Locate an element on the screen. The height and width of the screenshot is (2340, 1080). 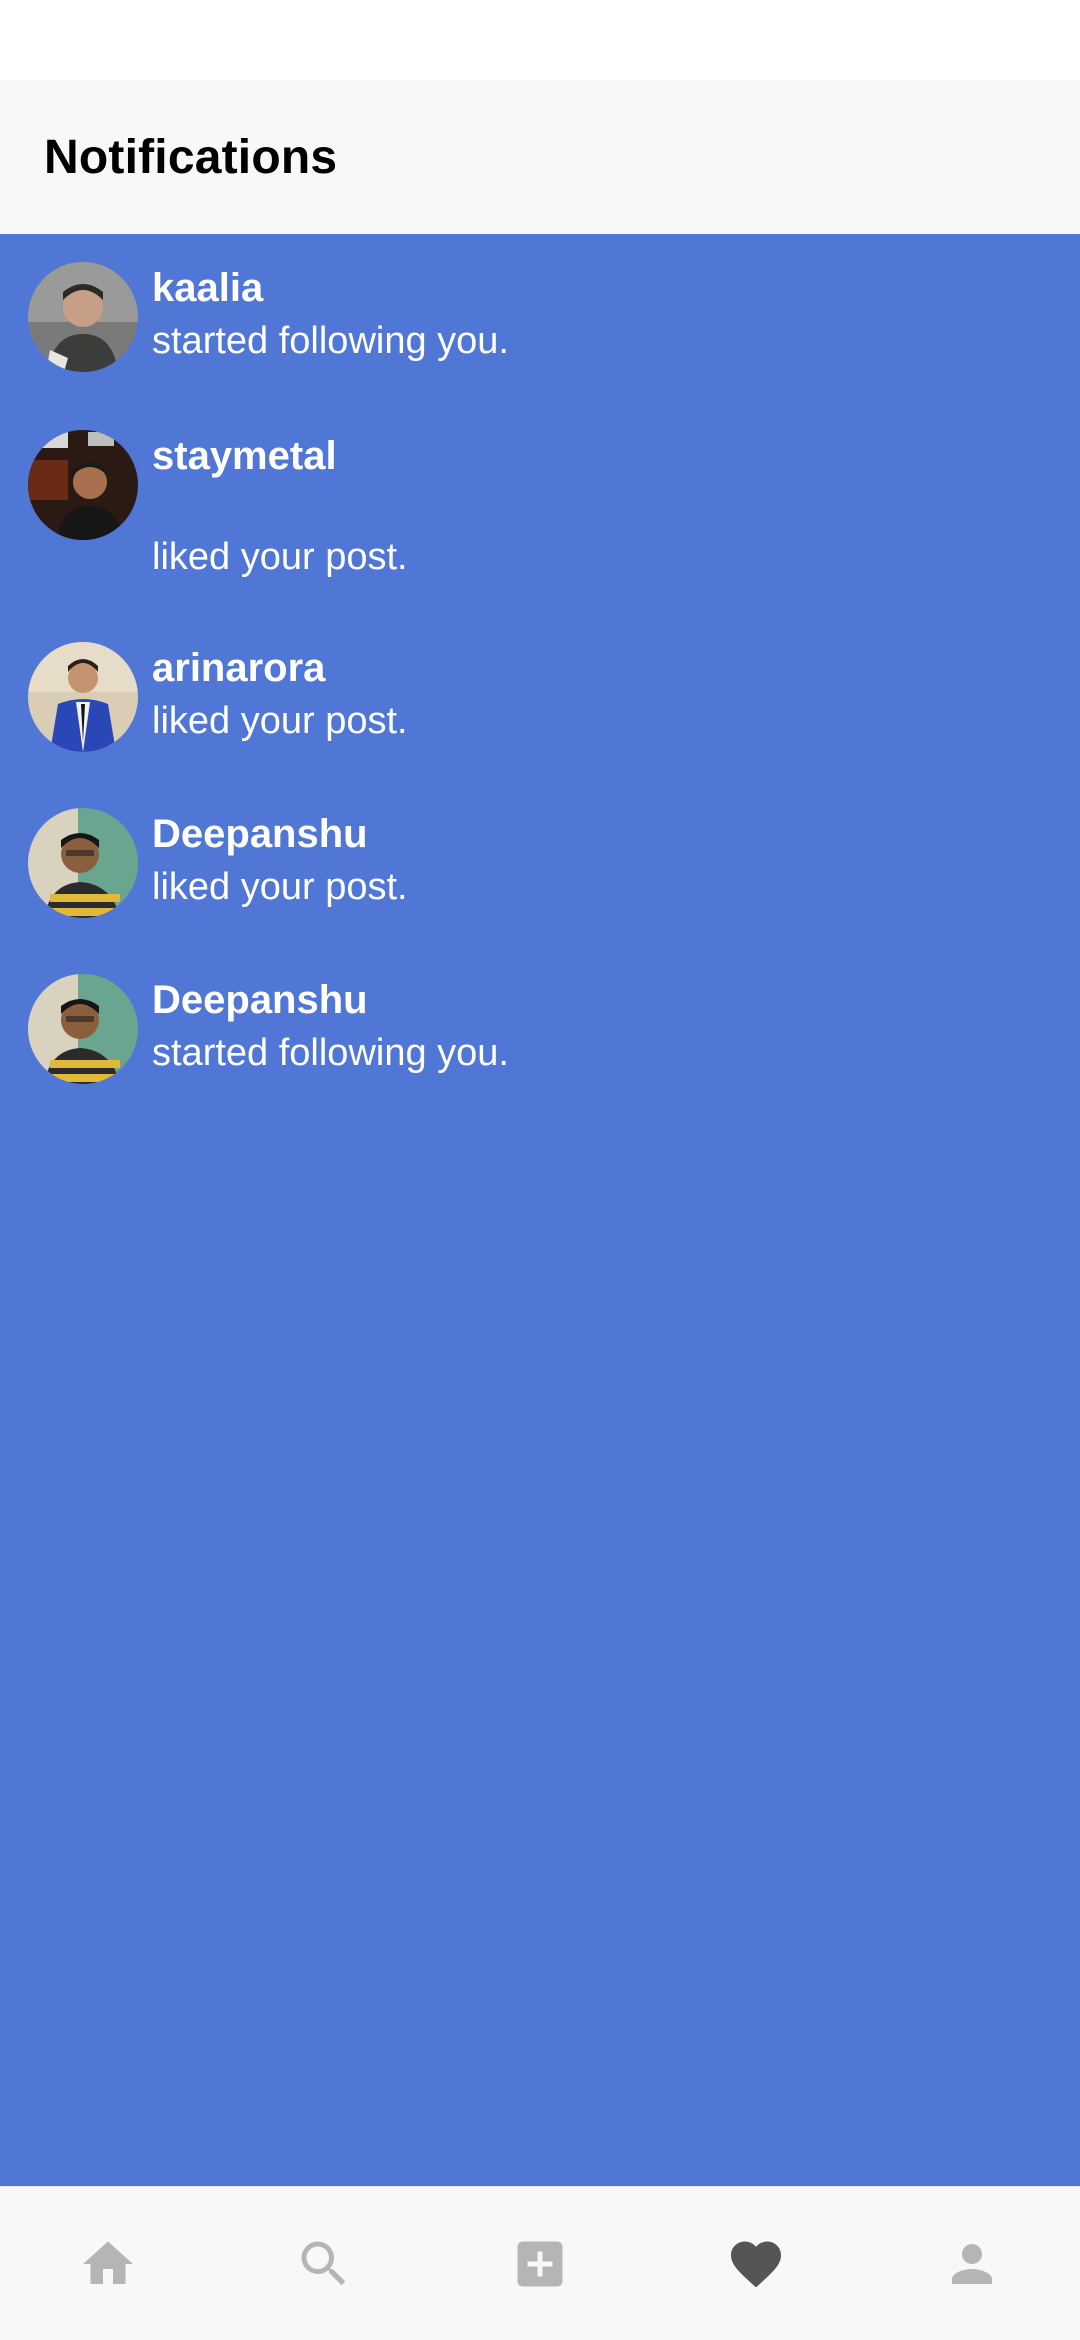
nav-activity-button is located at coordinates (756, 2264).